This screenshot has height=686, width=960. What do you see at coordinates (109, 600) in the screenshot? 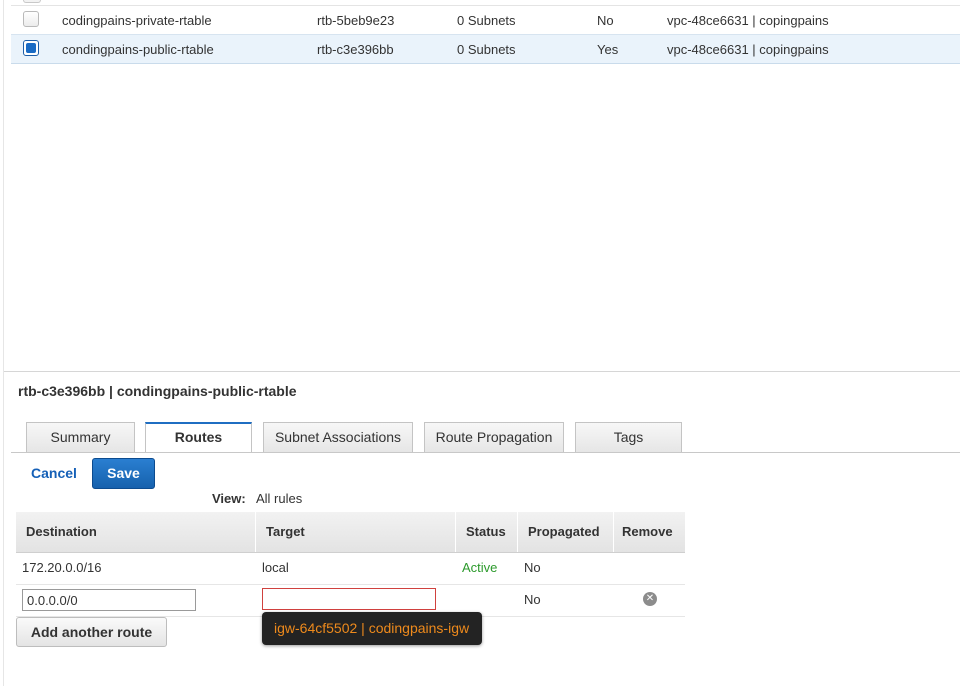
I see `destination-input` at bounding box center [109, 600].